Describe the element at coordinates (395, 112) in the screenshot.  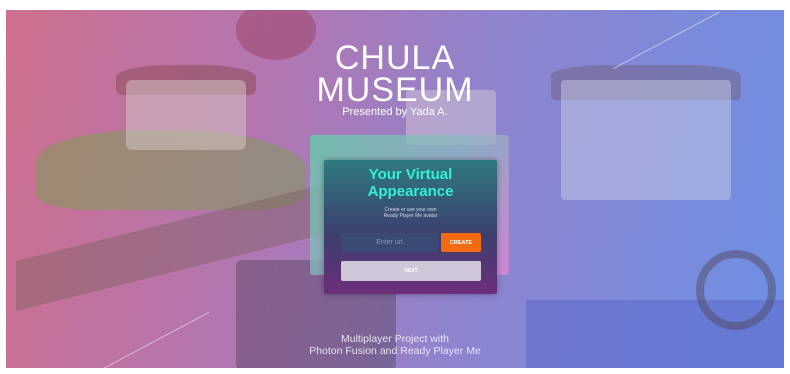
I see `title-subtitle: Presented by Yada A.` at that location.